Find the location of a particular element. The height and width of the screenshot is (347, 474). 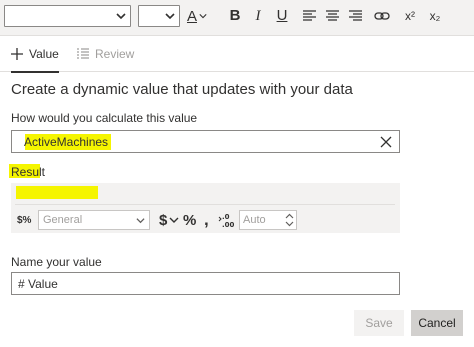

number-format-icon: $% is located at coordinates (24, 220).